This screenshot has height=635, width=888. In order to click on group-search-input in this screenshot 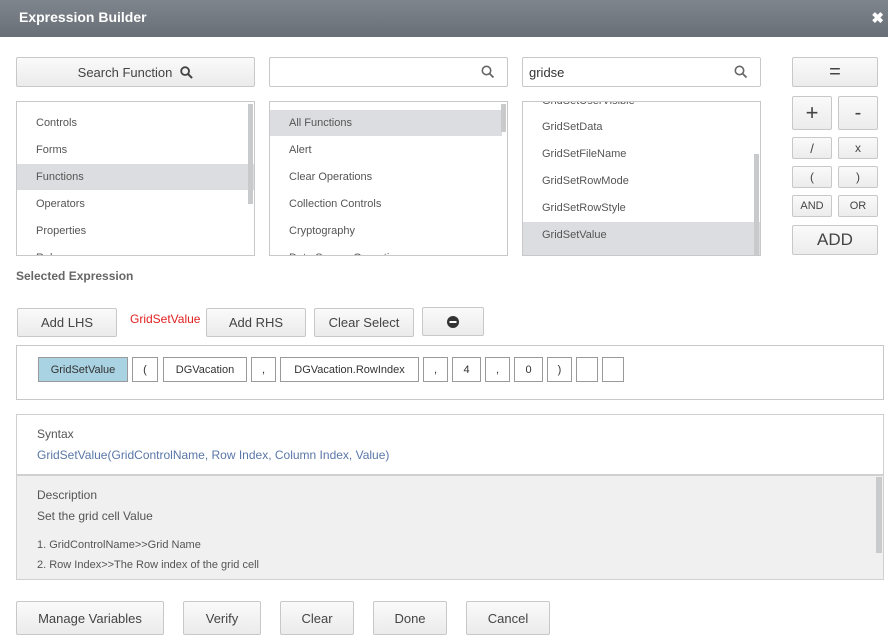, I will do `click(376, 72)`.